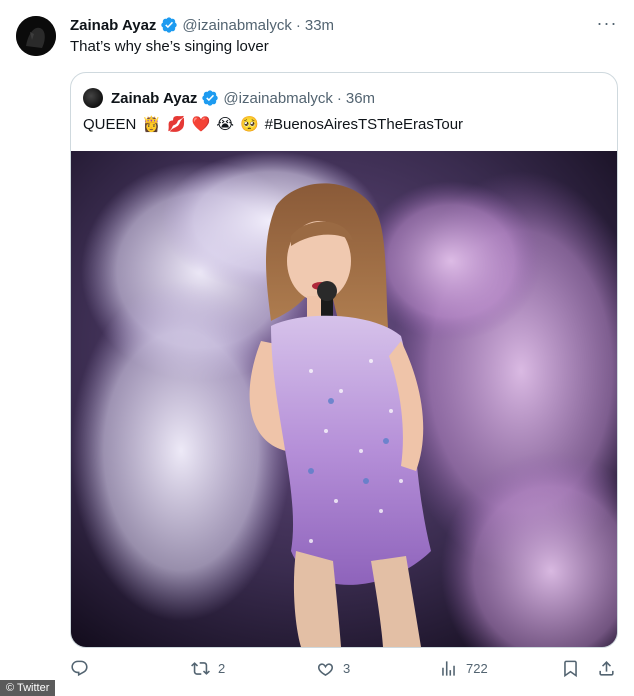 The width and height of the screenshot is (634, 696). I want to click on red-heart-emoji: ❤️, so click(201, 124).